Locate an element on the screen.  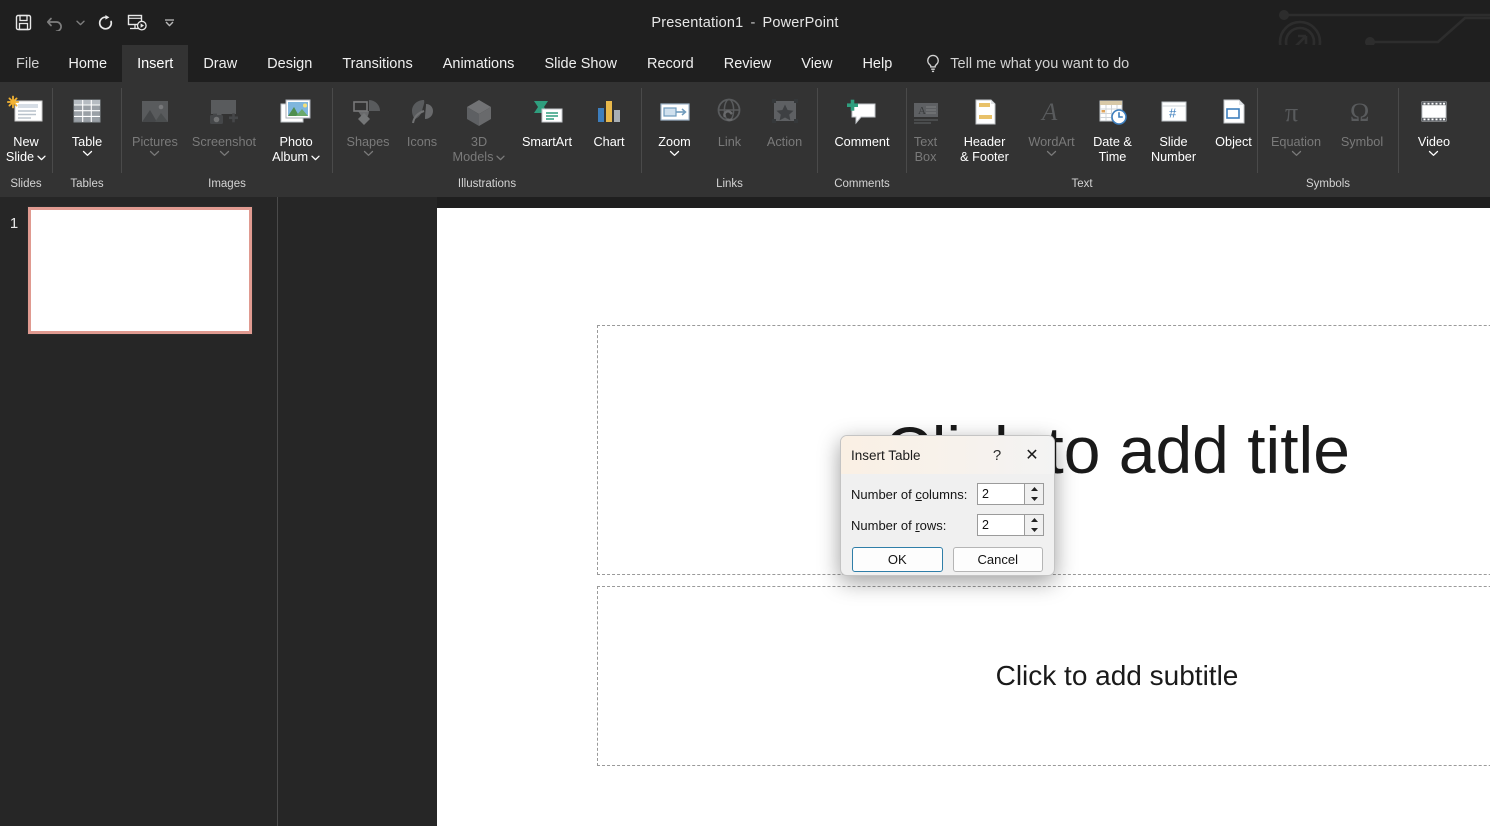
tab-draw: Draw is located at coordinates (220, 63).